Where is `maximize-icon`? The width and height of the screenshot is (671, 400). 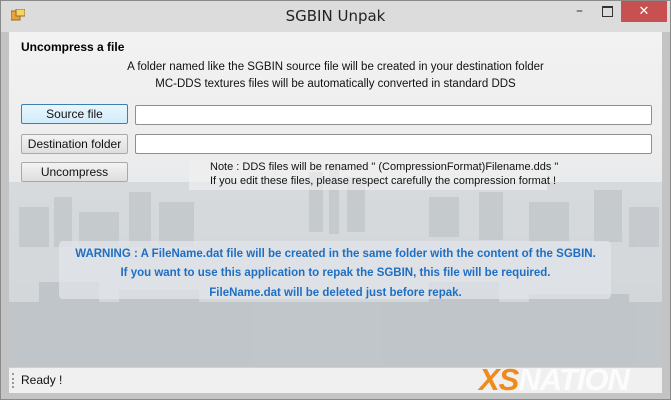 maximize-icon is located at coordinates (607, 11).